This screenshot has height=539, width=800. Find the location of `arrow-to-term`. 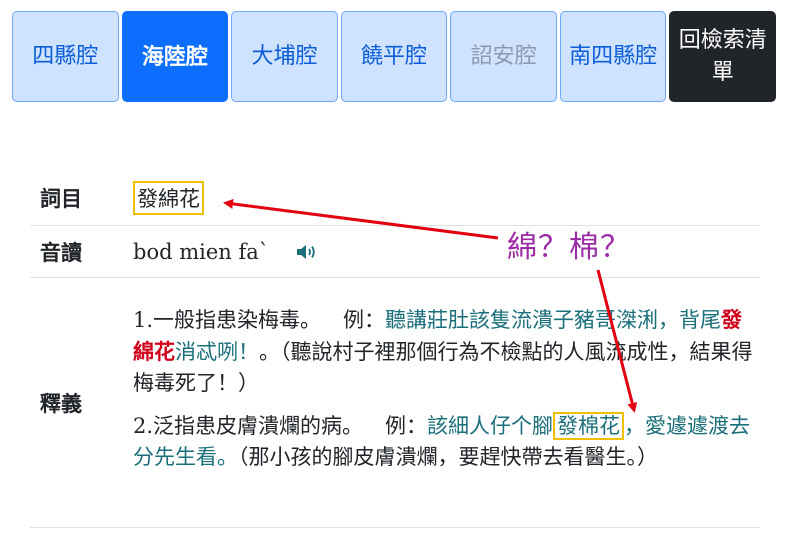

arrow-to-term is located at coordinates (361, 219).